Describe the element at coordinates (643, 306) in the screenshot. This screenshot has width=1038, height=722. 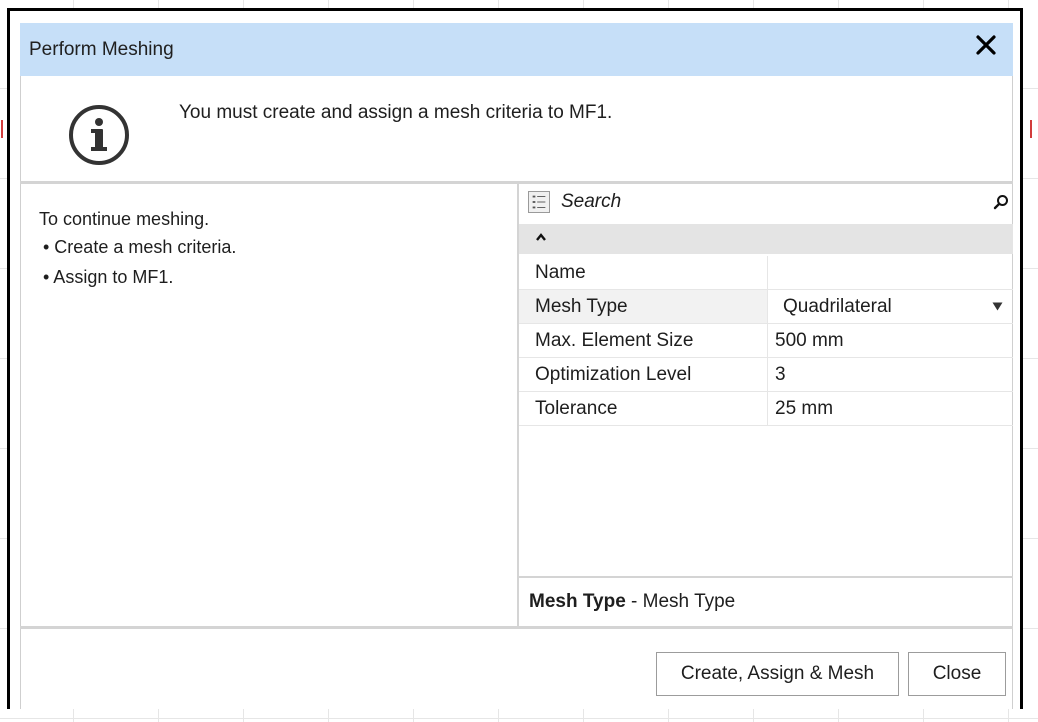
I see `property-name: Mesh Type` at that location.